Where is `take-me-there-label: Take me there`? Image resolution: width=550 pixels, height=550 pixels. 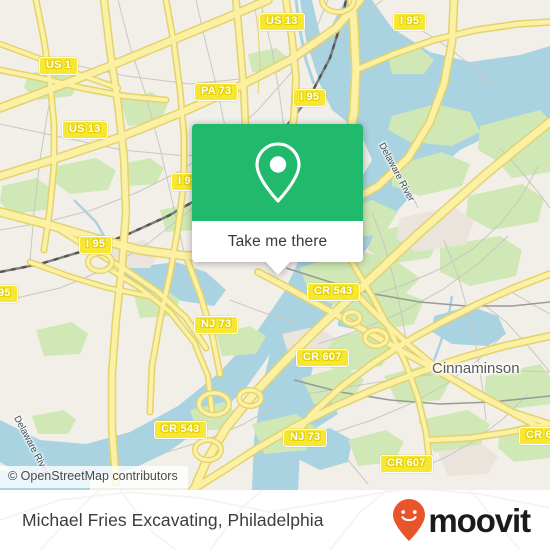
take-me-there-label: Take me there is located at coordinates (277, 241).